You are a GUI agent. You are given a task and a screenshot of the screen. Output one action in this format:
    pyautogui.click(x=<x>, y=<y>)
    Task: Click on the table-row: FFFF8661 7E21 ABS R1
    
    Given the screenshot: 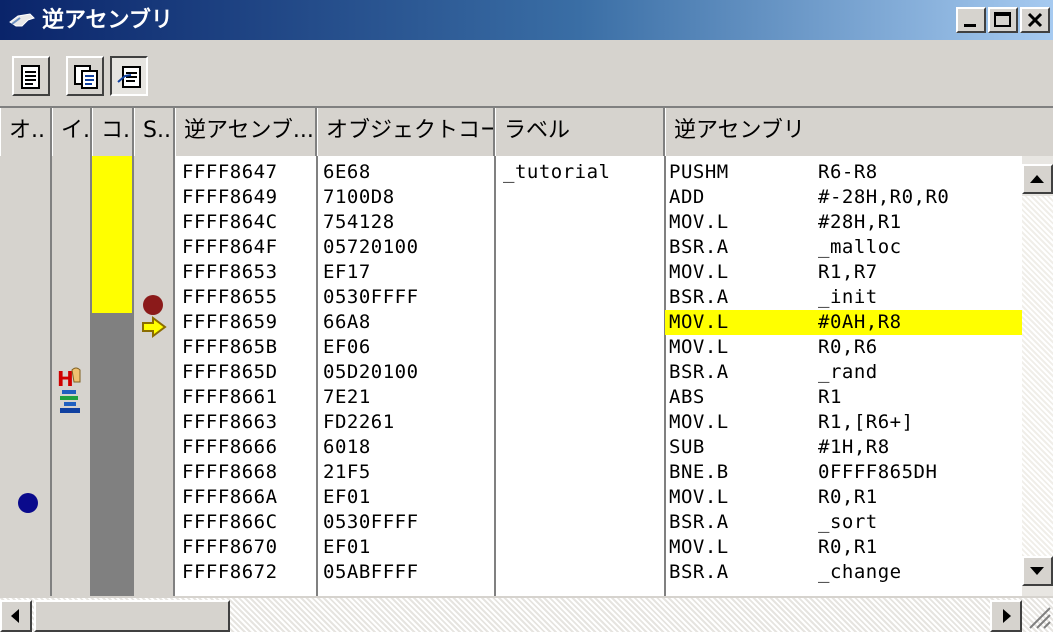 What is the action you would take?
    pyautogui.click(x=515, y=397)
    